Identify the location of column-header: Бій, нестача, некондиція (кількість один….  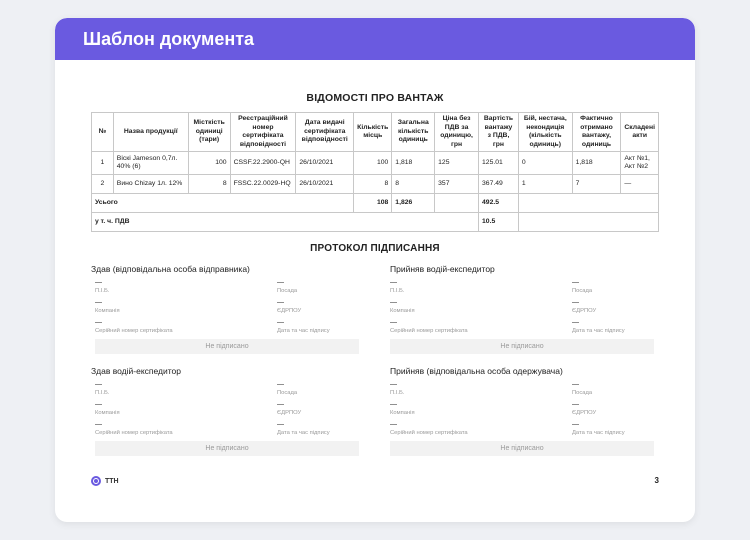
(545, 132).